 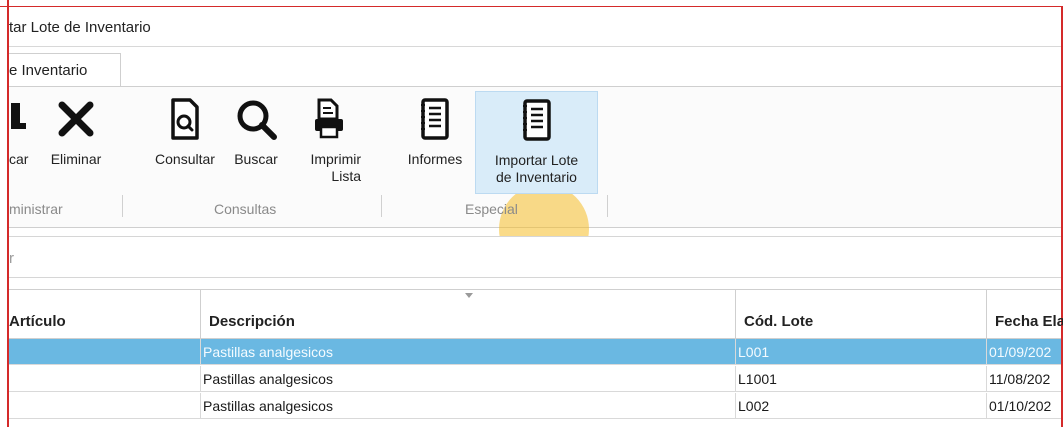 What do you see at coordinates (76, 119) in the screenshot?
I see `delete-x-icon` at bounding box center [76, 119].